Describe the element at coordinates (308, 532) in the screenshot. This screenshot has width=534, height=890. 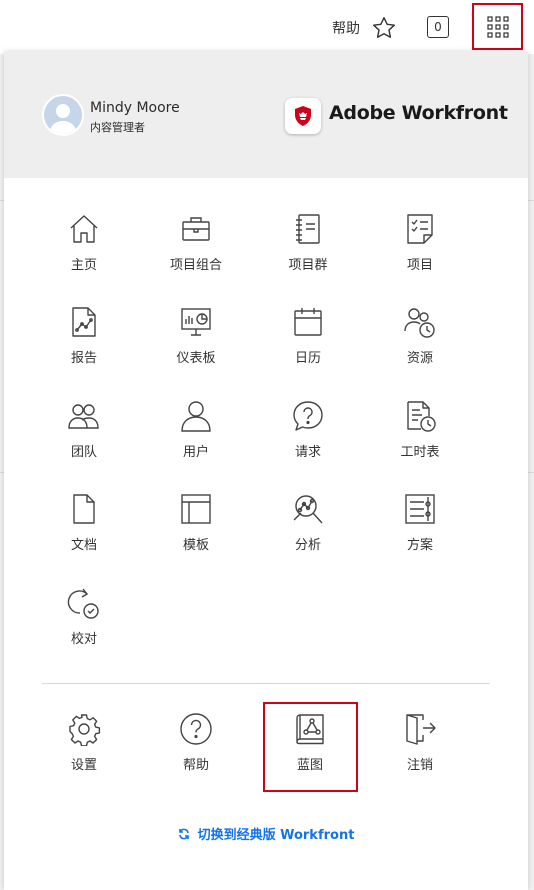
I see `menu-item-analytics: 分析` at that location.